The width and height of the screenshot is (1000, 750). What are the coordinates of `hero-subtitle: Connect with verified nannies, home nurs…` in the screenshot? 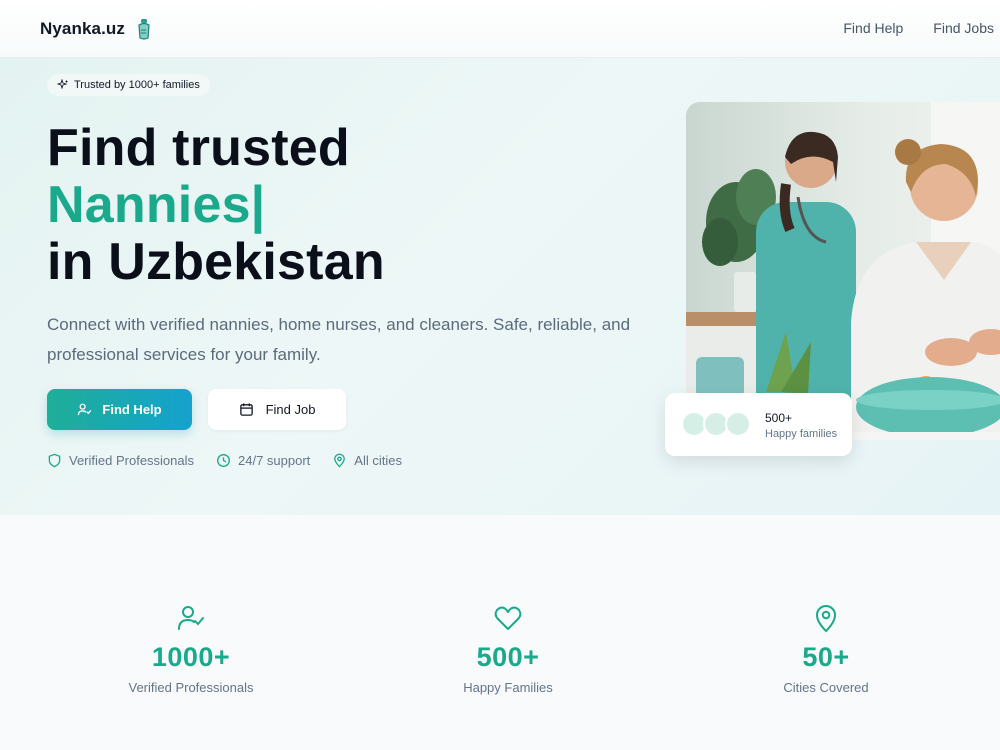 It's located at (339, 339).